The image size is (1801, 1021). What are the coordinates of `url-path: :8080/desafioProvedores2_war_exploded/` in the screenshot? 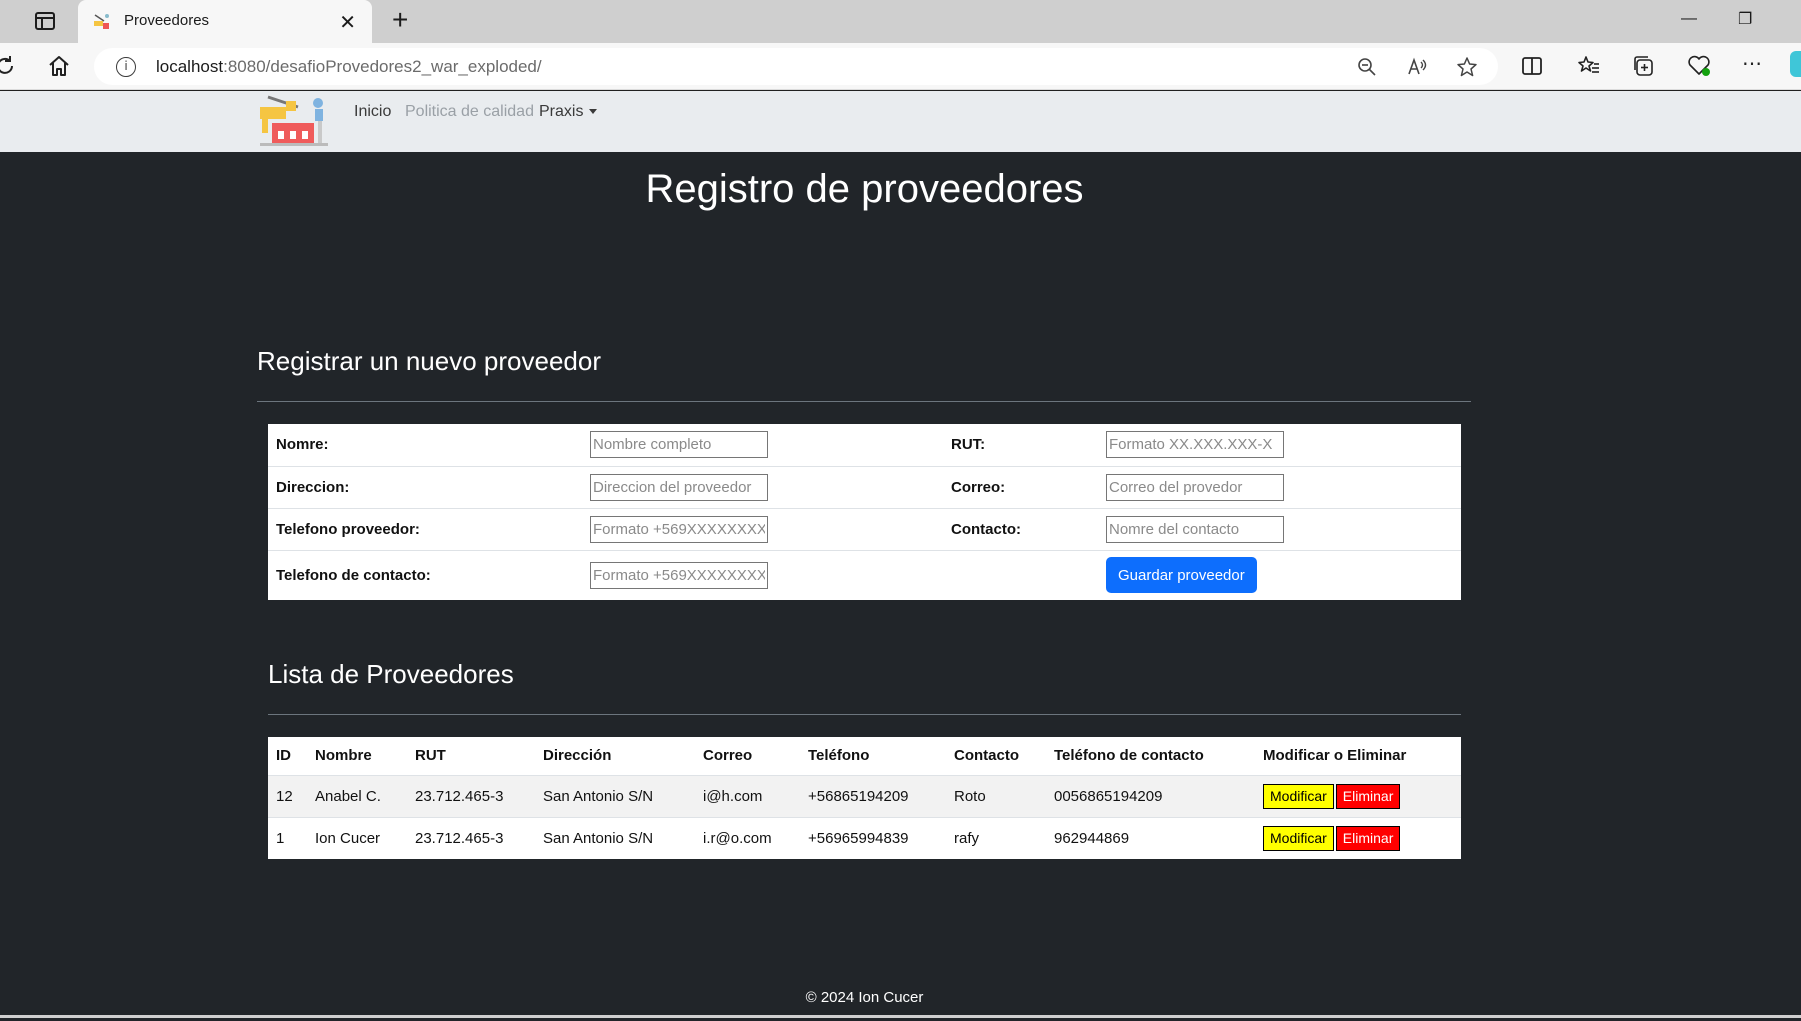 It's located at (382, 66).